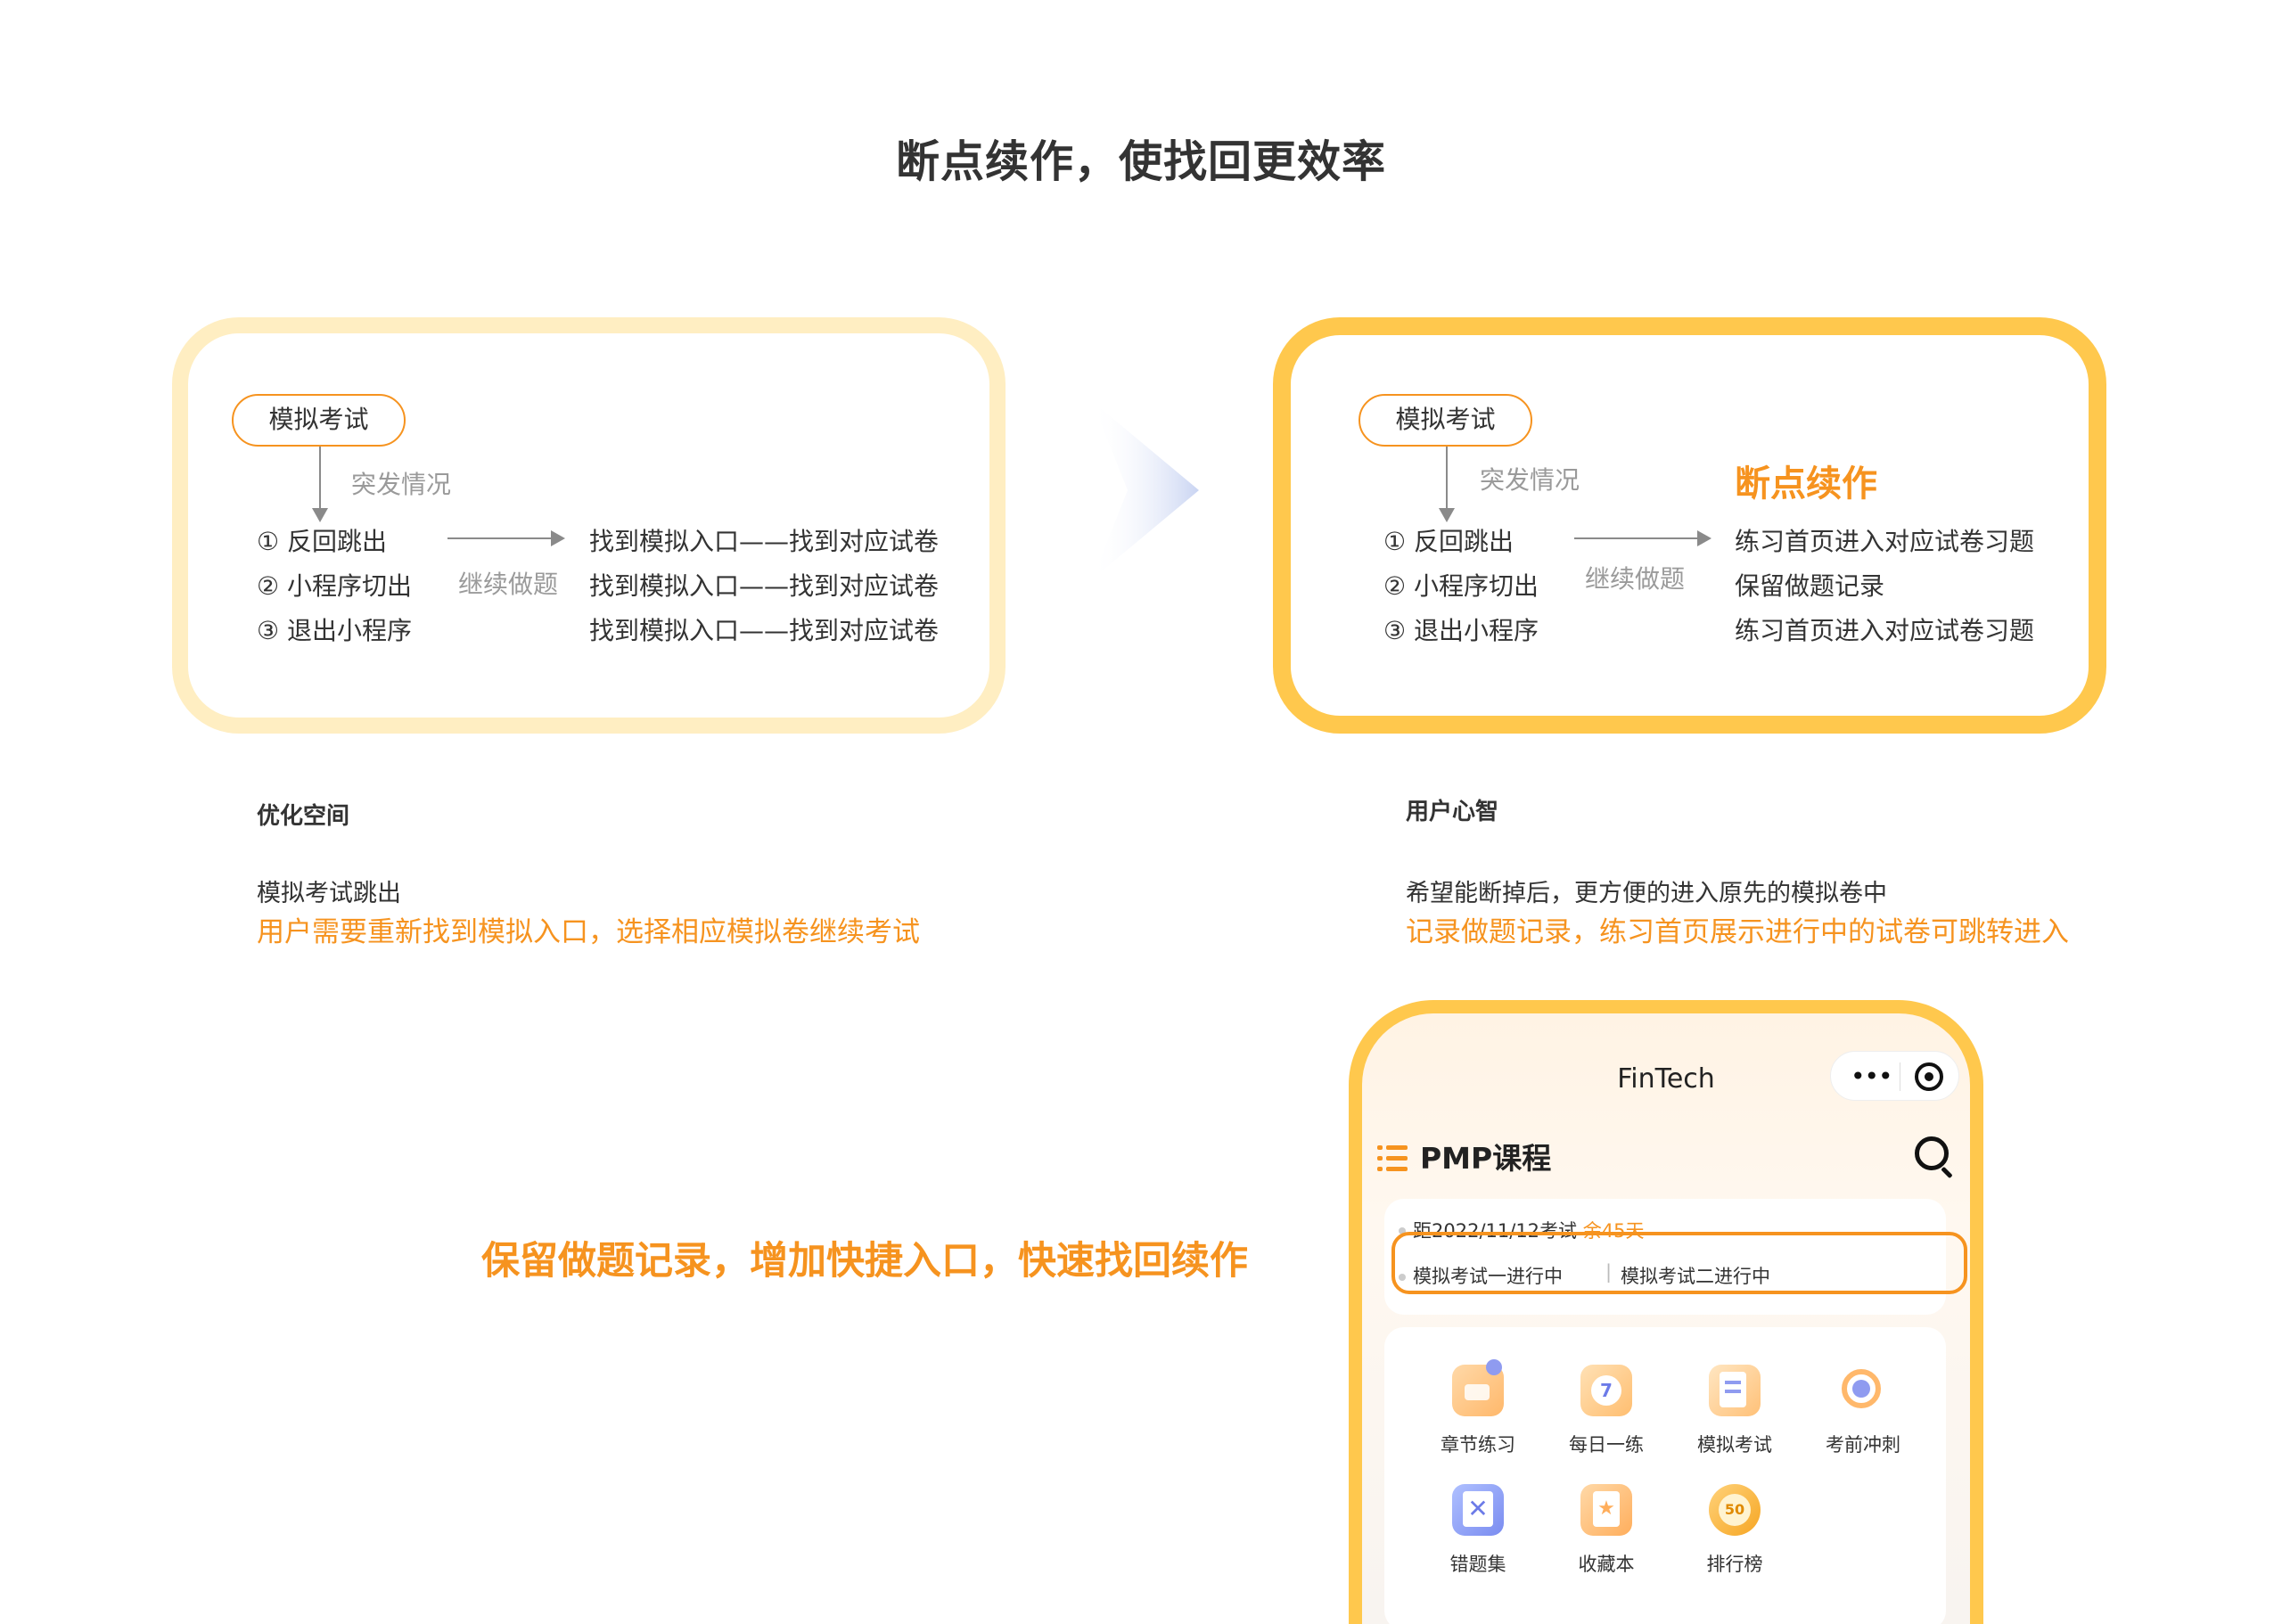 The image size is (2282, 1624). I want to click on target-icon, so click(1863, 1390).